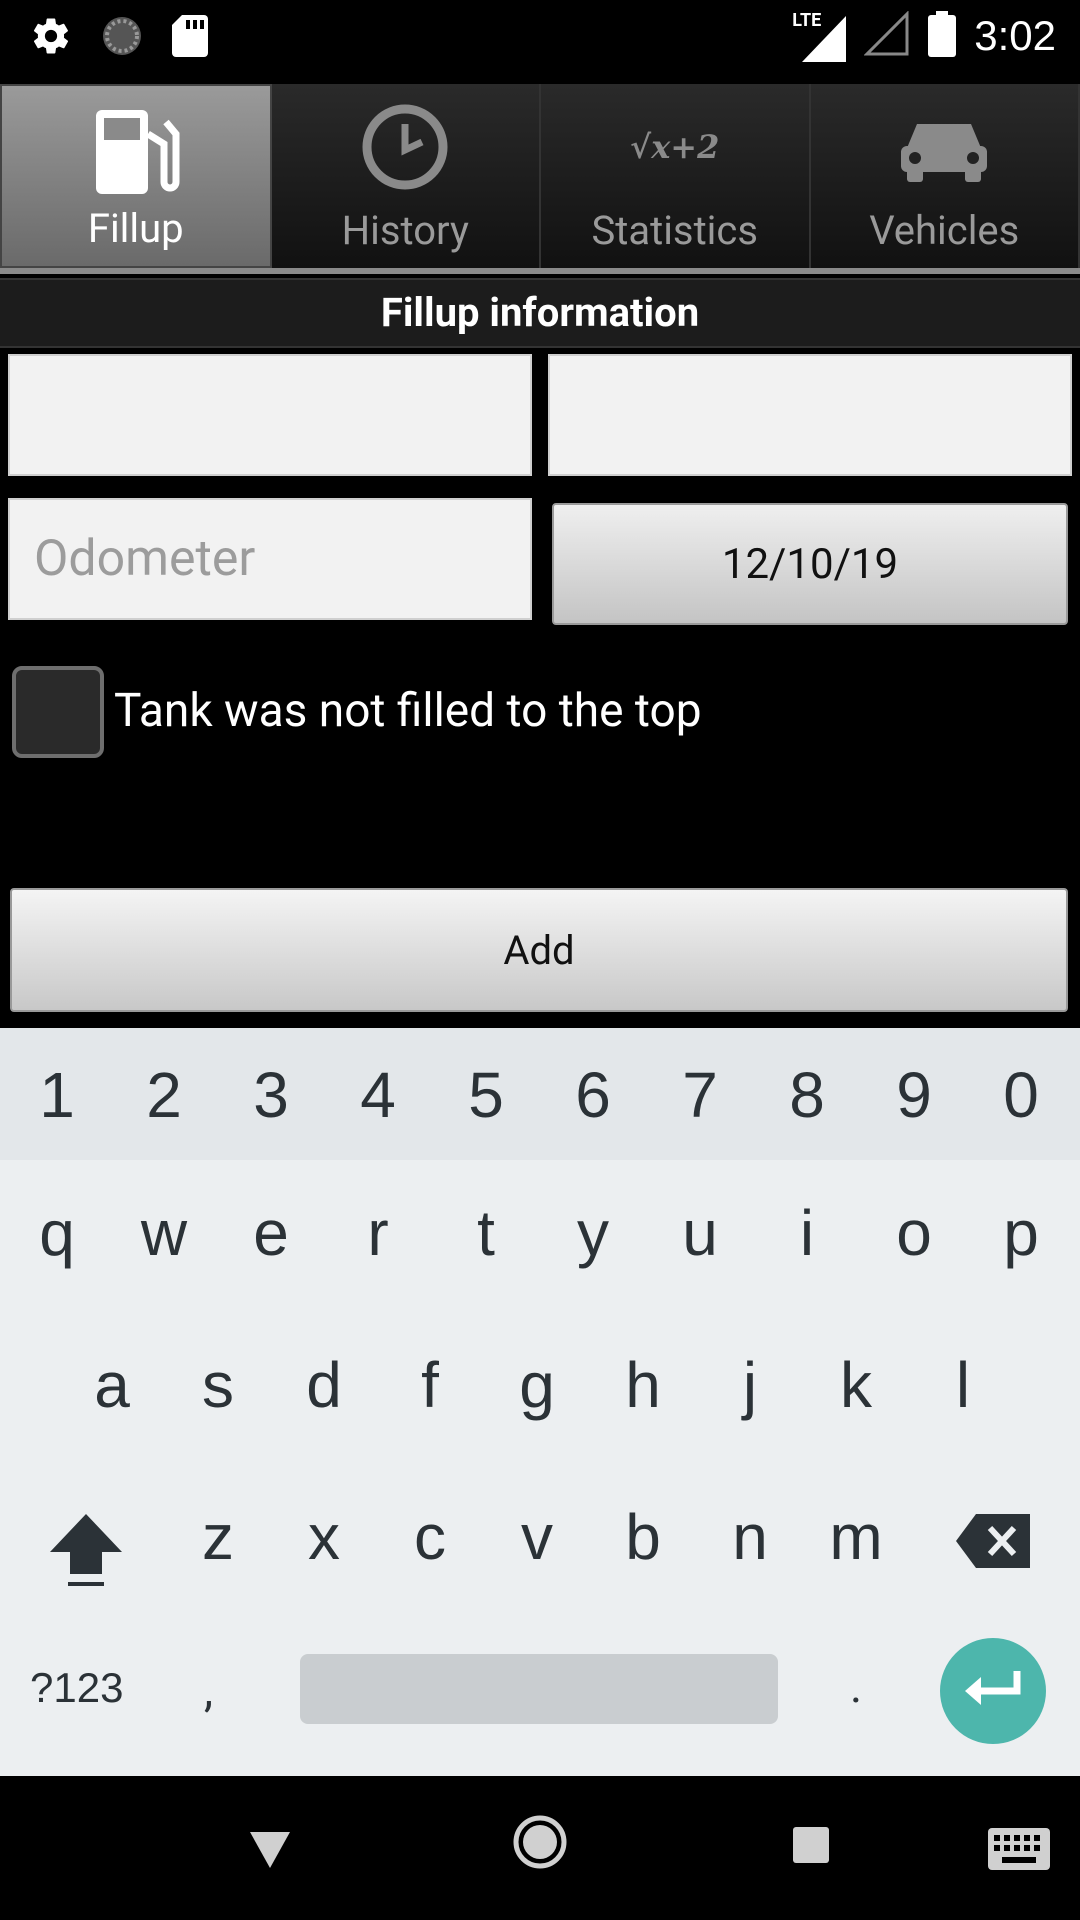 The height and width of the screenshot is (1920, 1080). Describe the element at coordinates (271, 1233) in the screenshot. I see `key-e: e` at that location.